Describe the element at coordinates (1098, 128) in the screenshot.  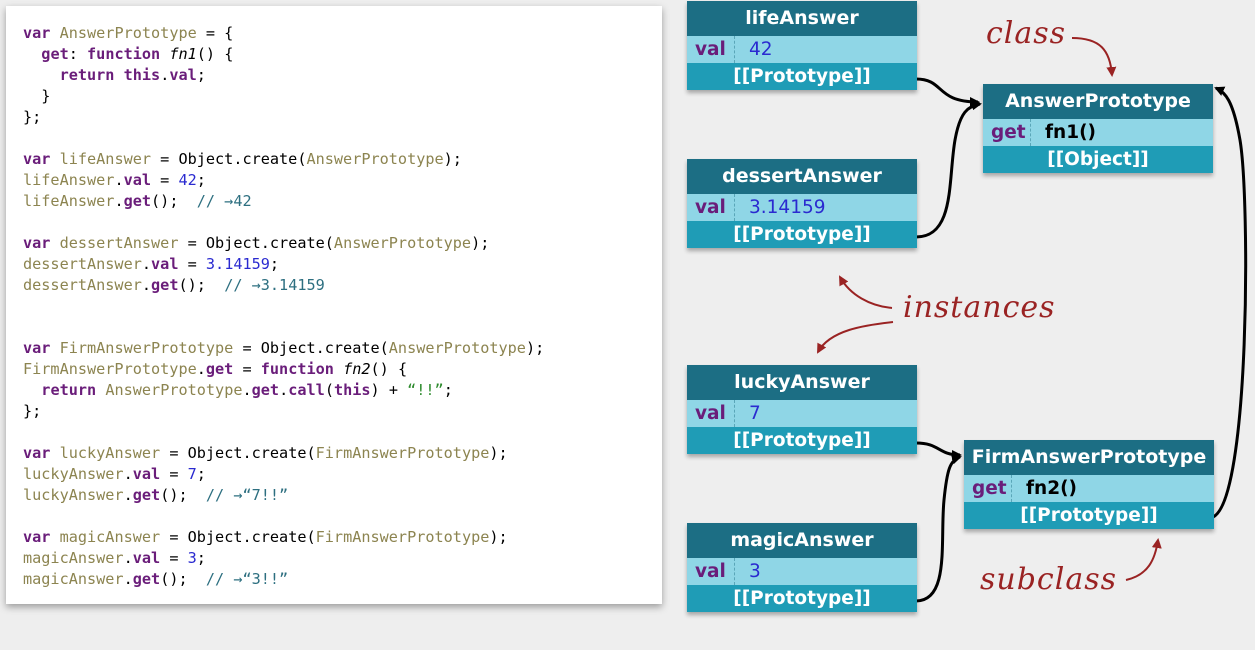
I see `object-box-answerprototype: AnswerPrototype get fn1() [[Object]]` at that location.